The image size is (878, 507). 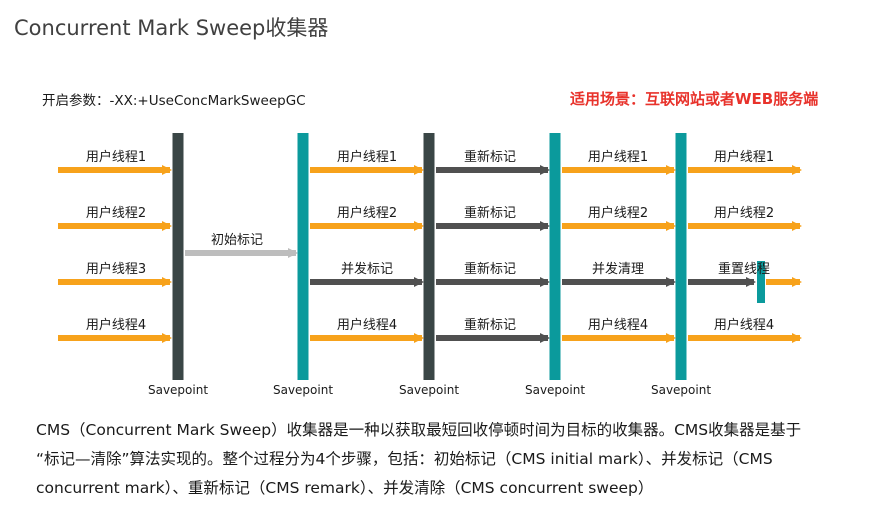 I want to click on thread-label-remark-1: 重新标记, so click(x=490, y=157).